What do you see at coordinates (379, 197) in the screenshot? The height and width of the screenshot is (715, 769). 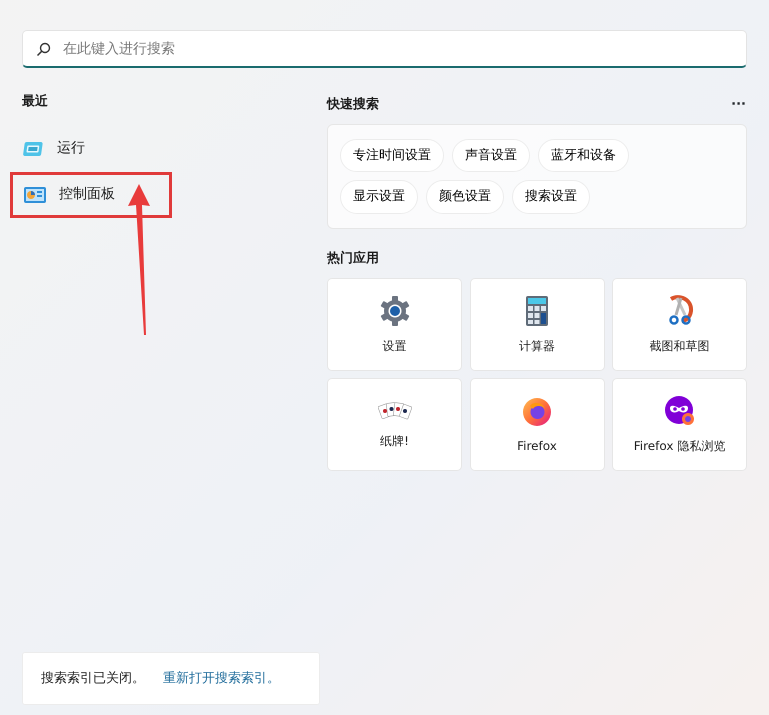 I see `search-chip: 显示设置` at bounding box center [379, 197].